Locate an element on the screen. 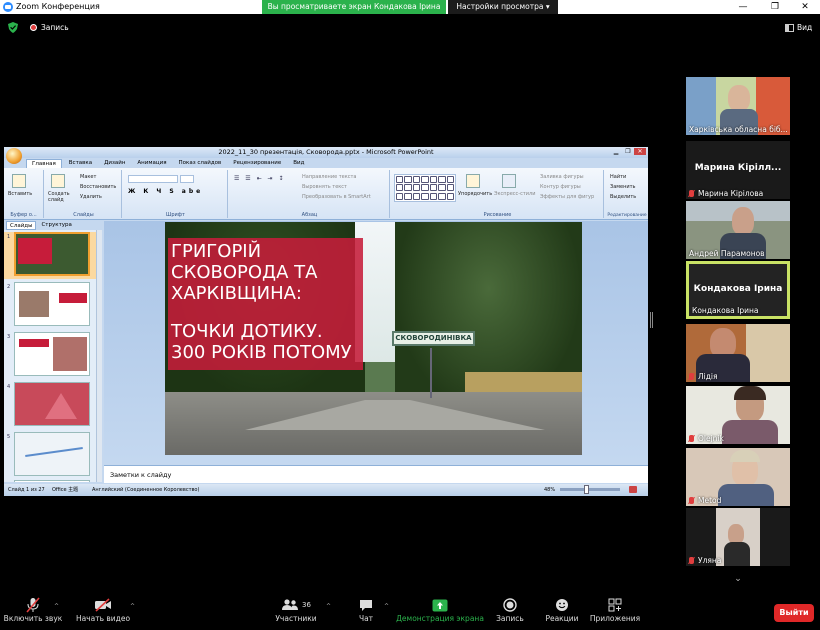 The height and width of the screenshot is (630, 820). delete-label: Удалить is located at coordinates (91, 197).